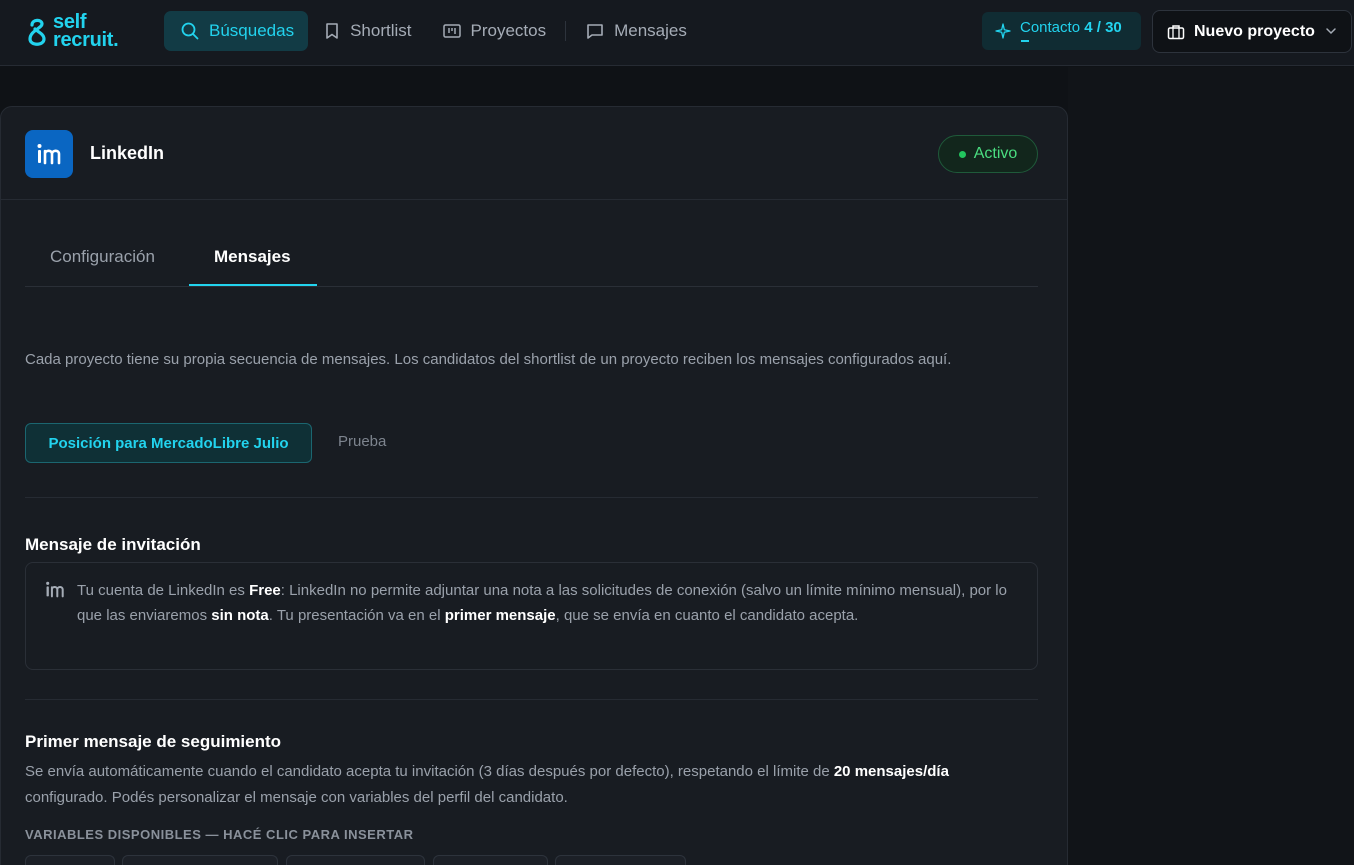  I want to click on sparkle-icon, so click(1003, 31).